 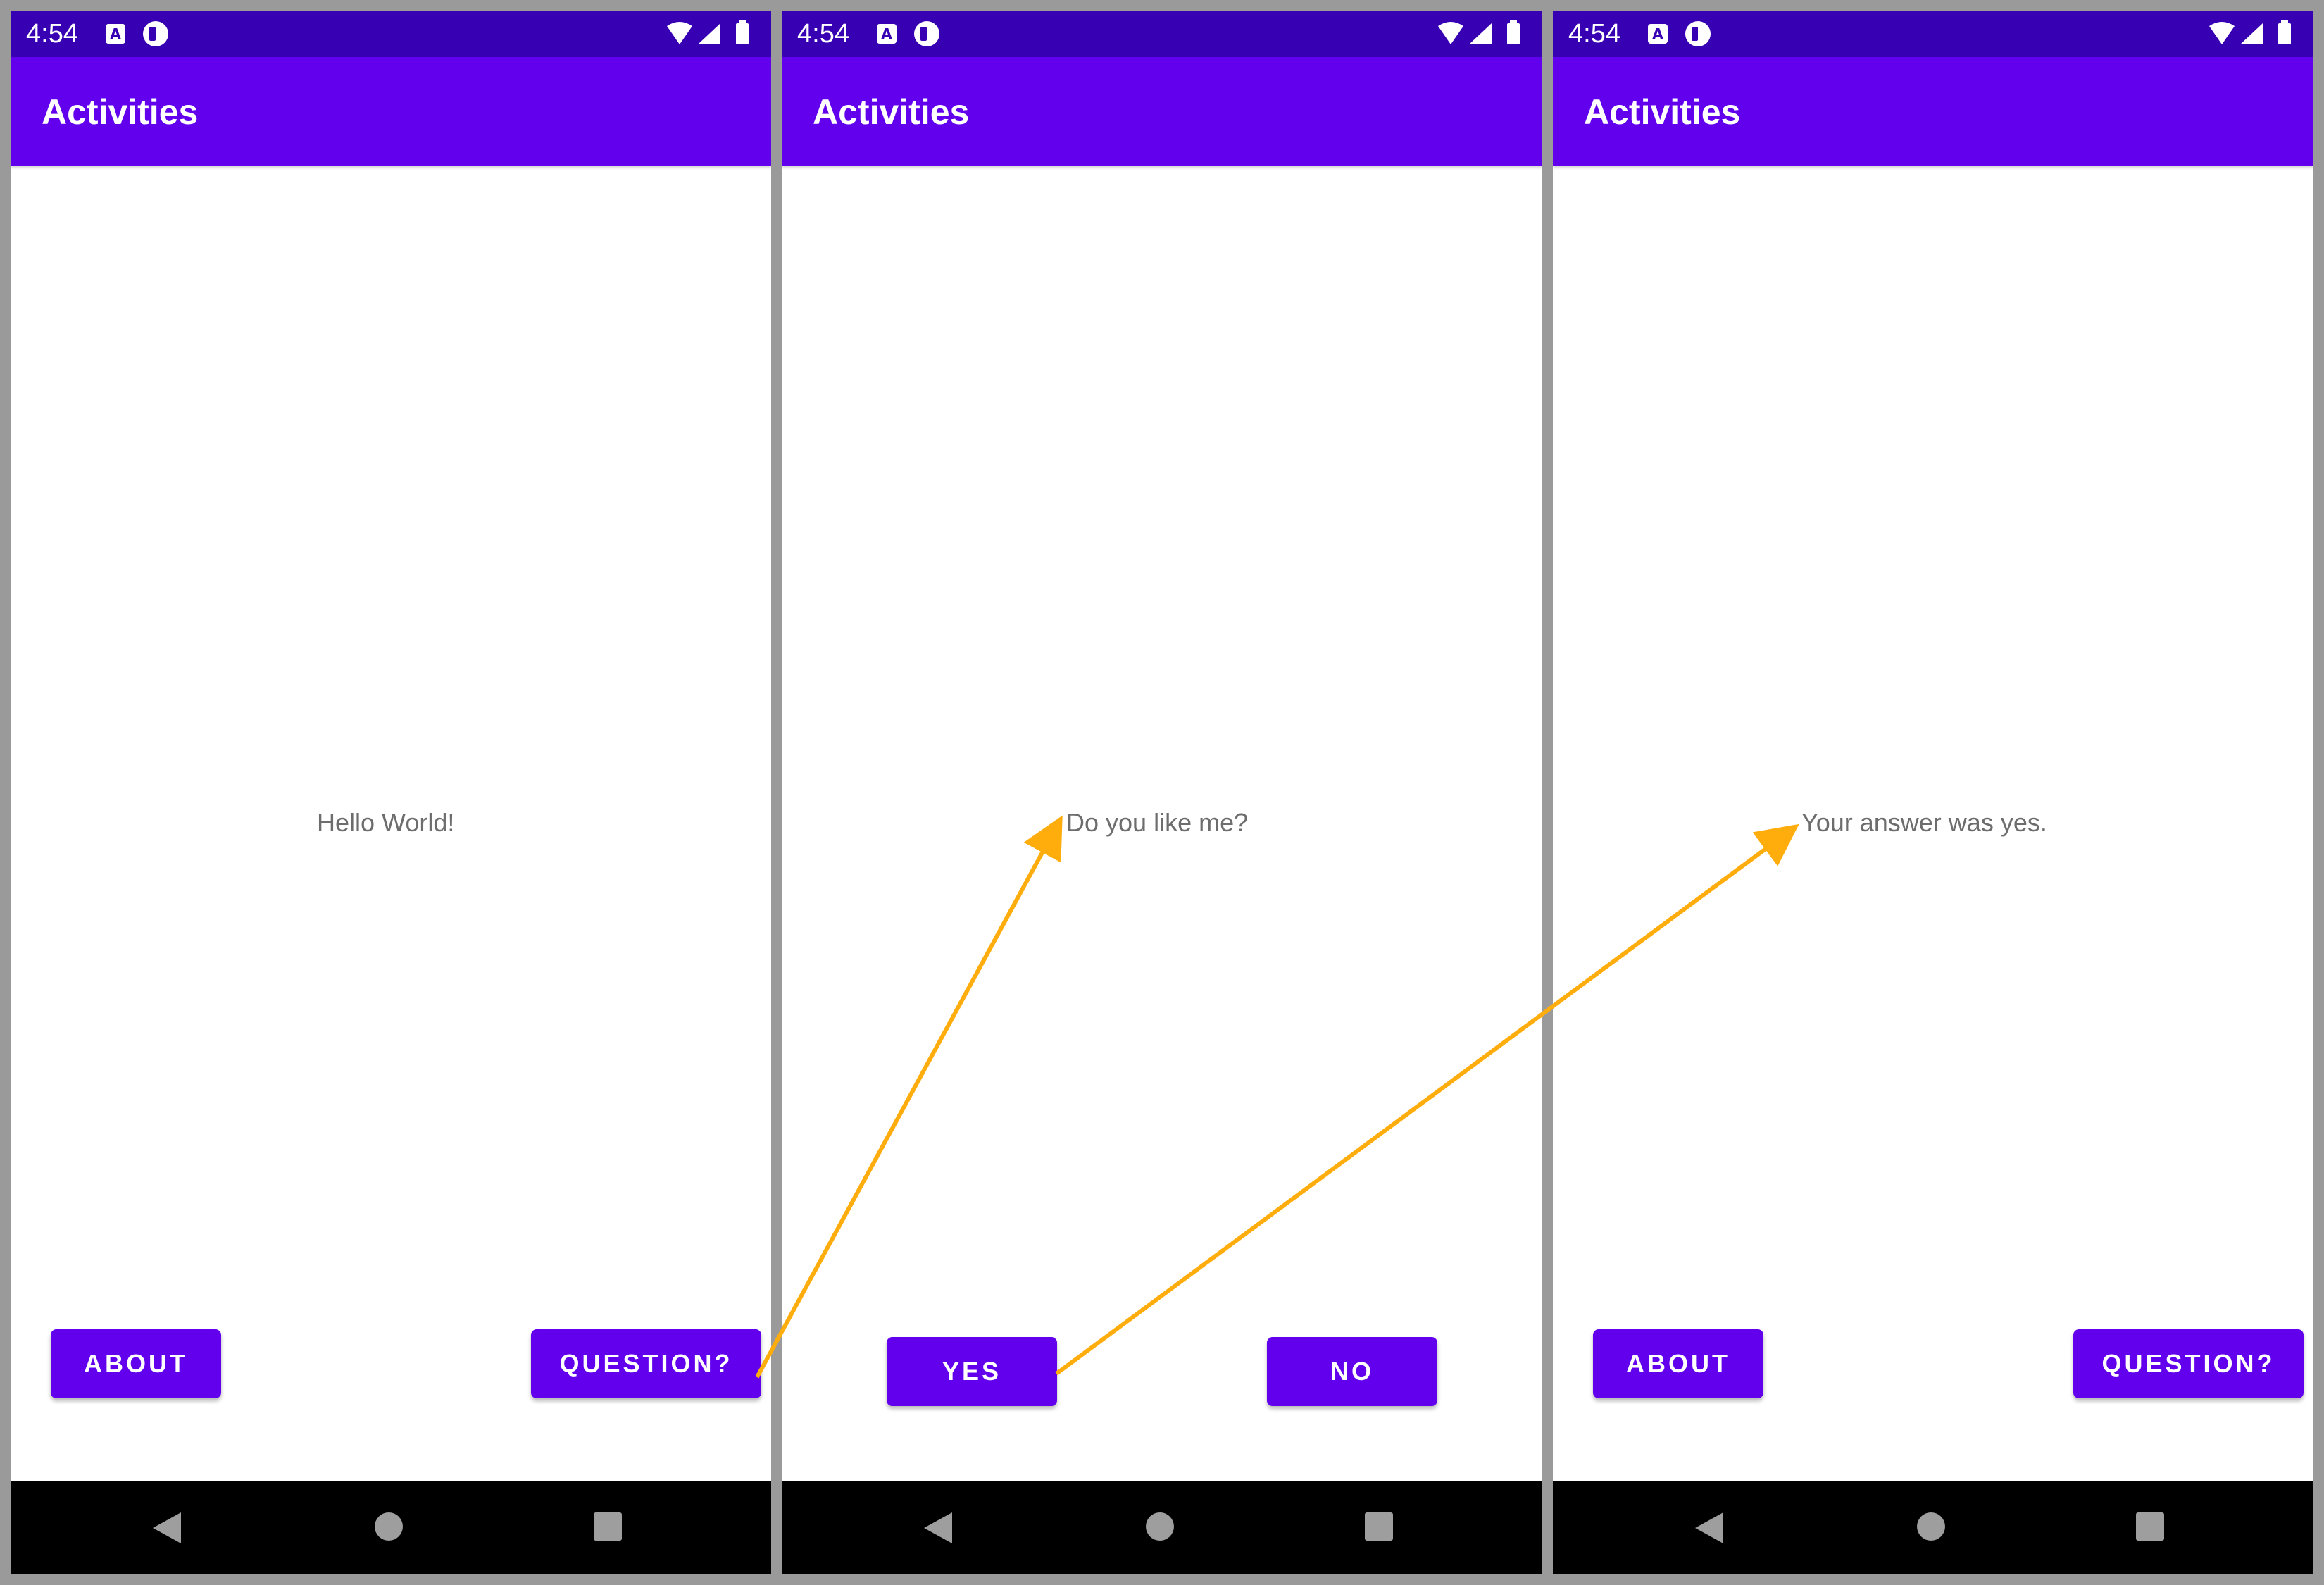 I want to click on yes-button: YES, so click(x=972, y=1371).